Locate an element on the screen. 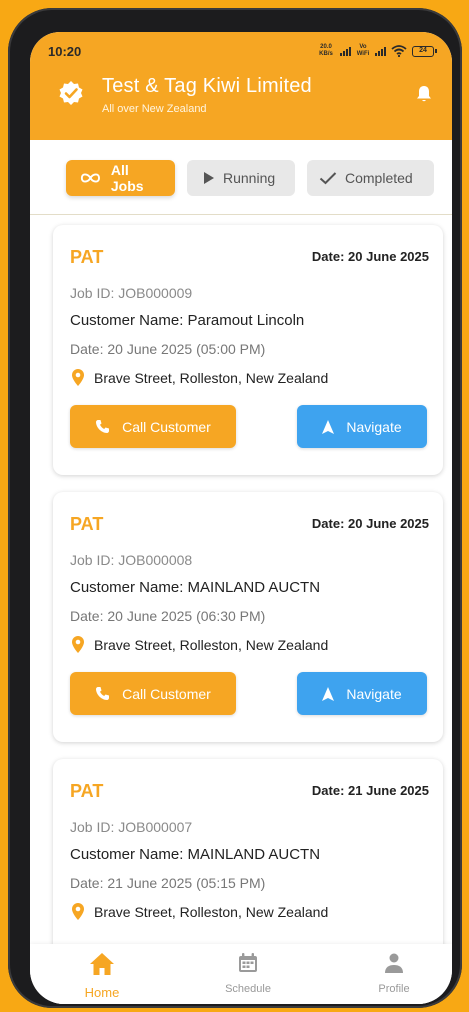 The width and height of the screenshot is (469, 1012). job-id: Job ID: JOB000008 is located at coordinates (131, 560).